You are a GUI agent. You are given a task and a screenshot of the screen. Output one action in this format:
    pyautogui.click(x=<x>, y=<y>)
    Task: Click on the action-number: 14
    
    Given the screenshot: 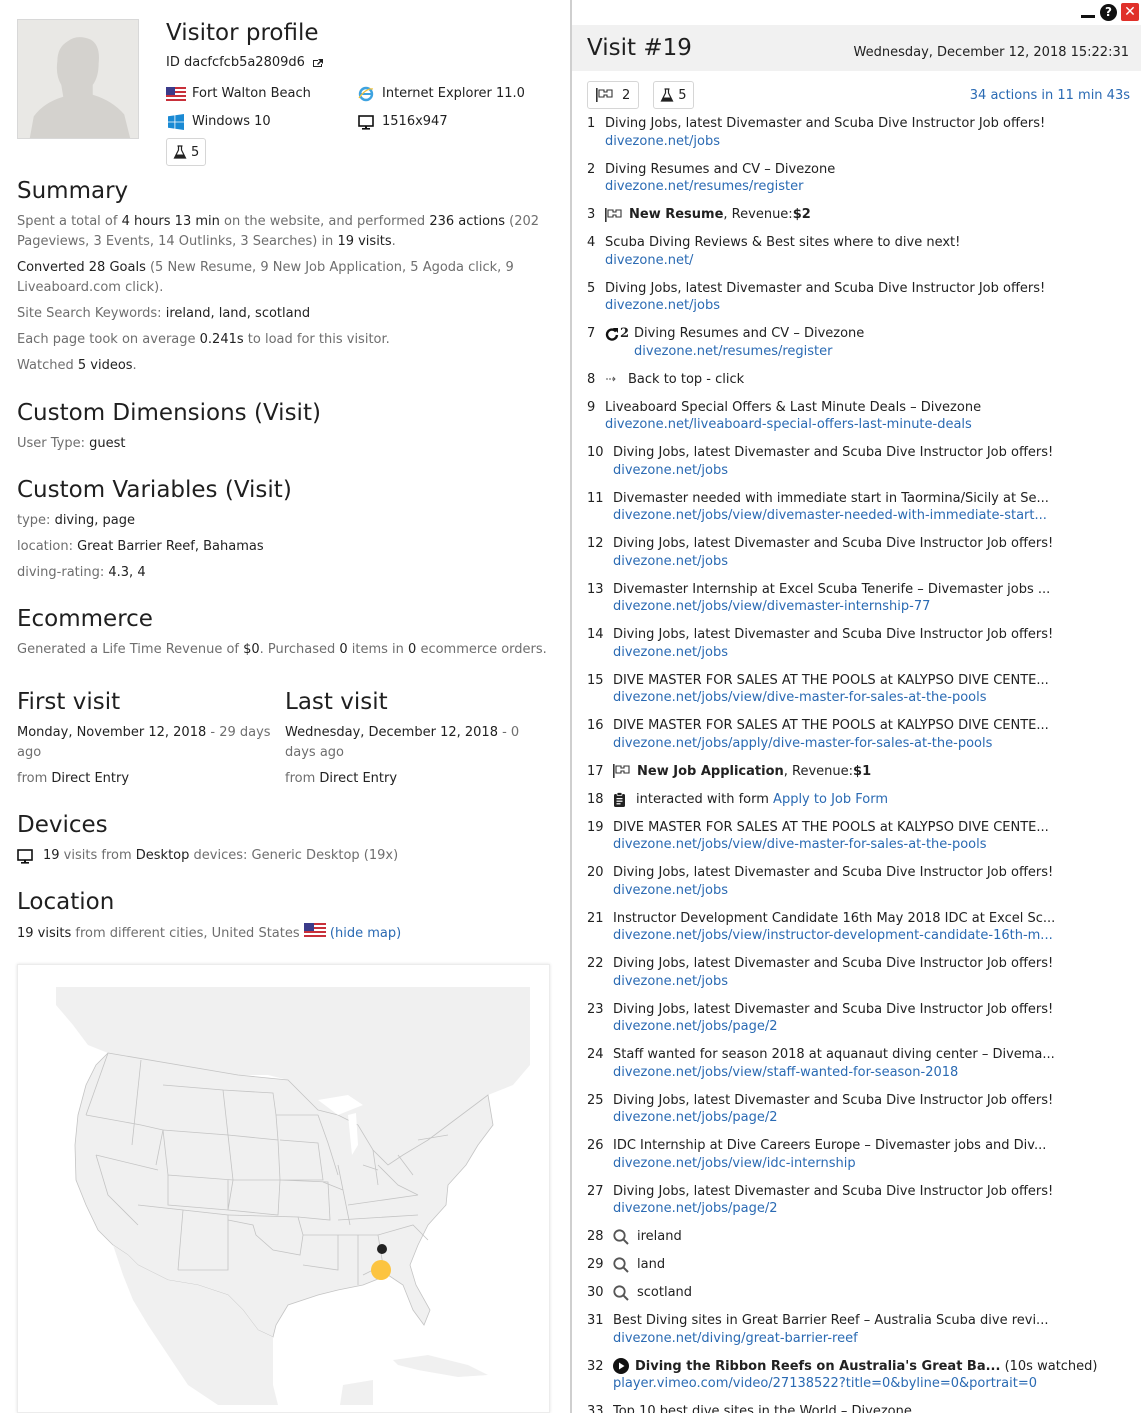 What is the action you would take?
    pyautogui.click(x=595, y=634)
    